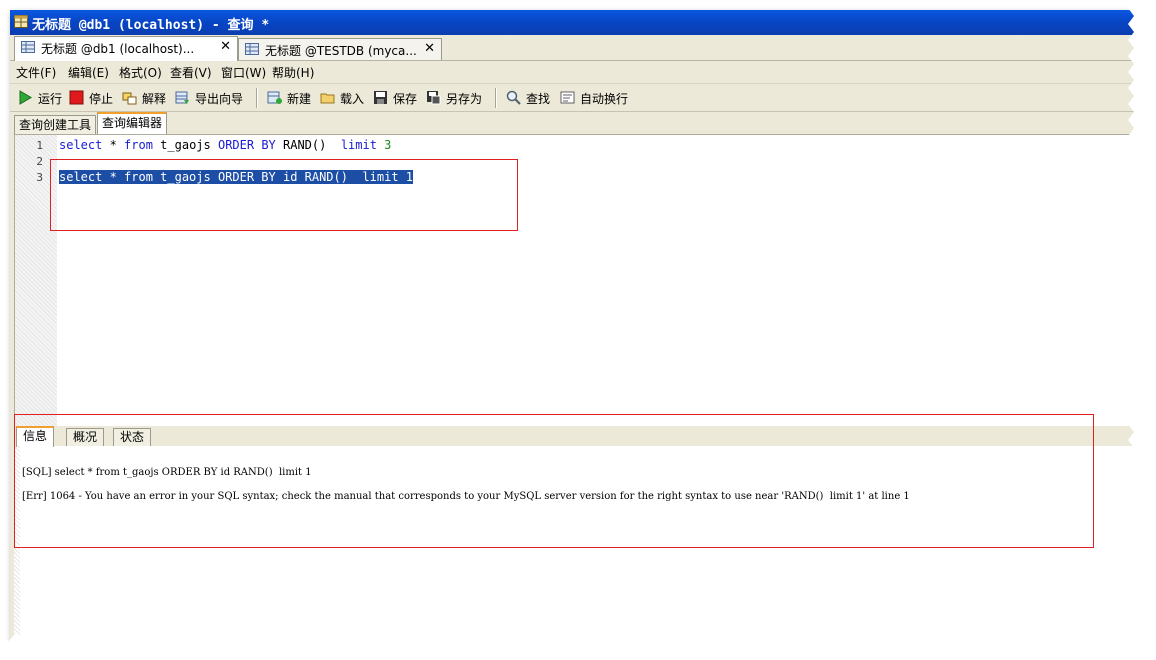 Image resolution: width=1156 pixels, height=660 pixels. Describe the element at coordinates (147, 98) in the screenshot. I see `explain-button: 解释` at that location.